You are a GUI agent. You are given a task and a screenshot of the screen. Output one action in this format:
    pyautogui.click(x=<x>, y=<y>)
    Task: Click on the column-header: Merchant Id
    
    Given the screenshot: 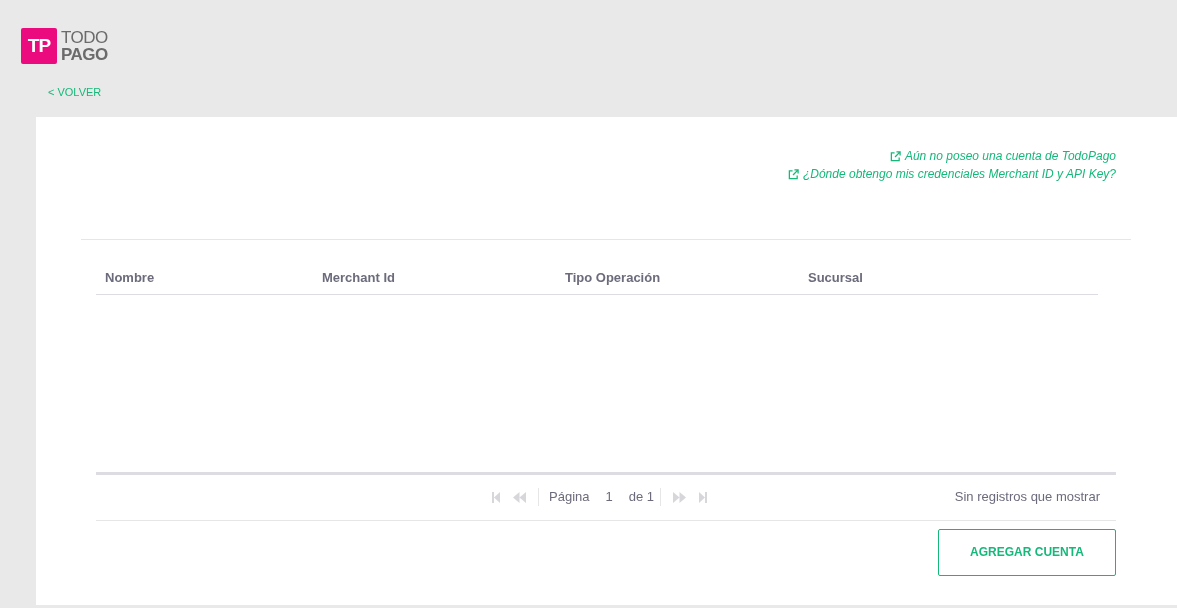 What is the action you would take?
    pyautogui.click(x=358, y=278)
    